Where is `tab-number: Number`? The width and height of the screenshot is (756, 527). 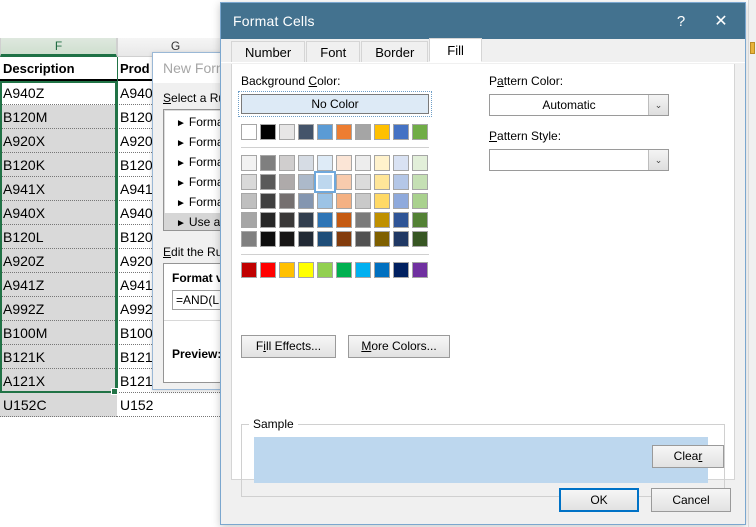 tab-number: Number is located at coordinates (268, 51).